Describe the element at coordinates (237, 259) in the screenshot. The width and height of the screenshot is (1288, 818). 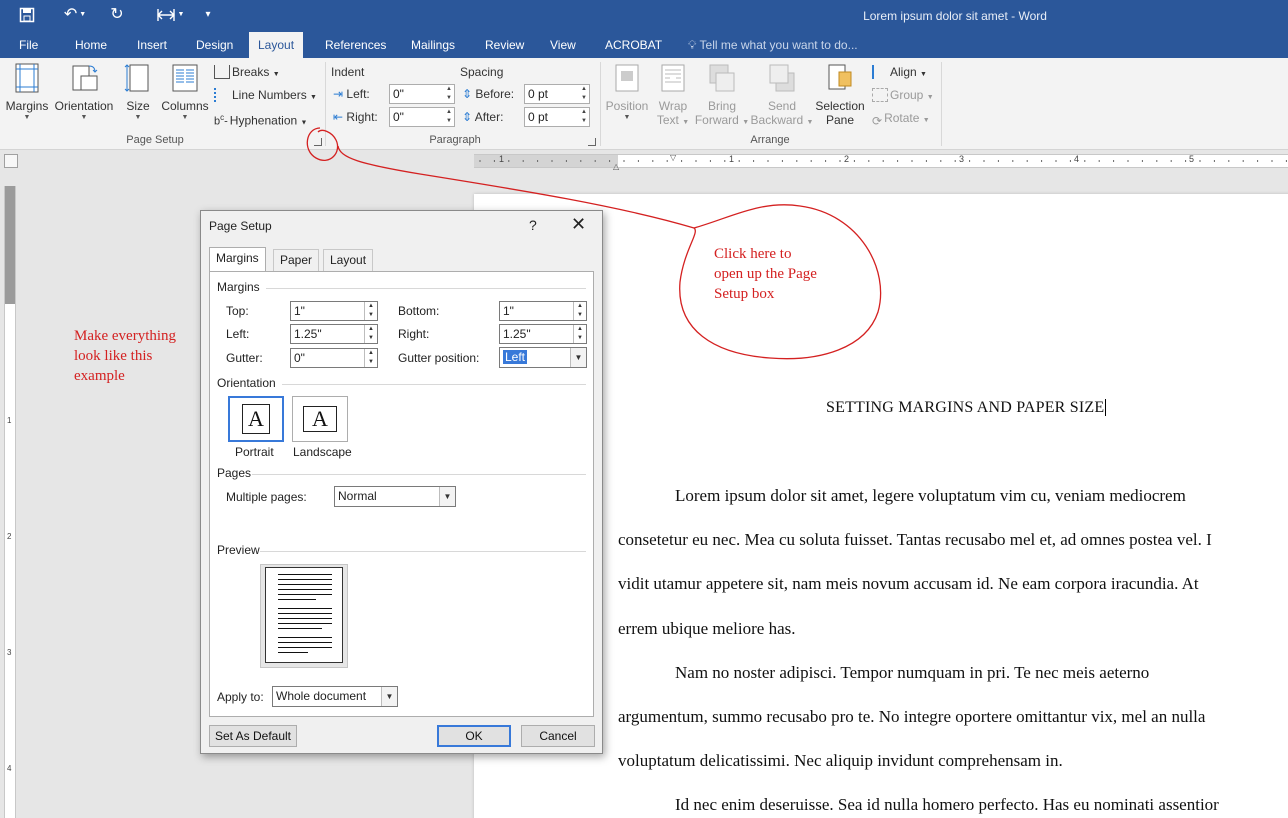
I see `tab-margins: Margins` at that location.